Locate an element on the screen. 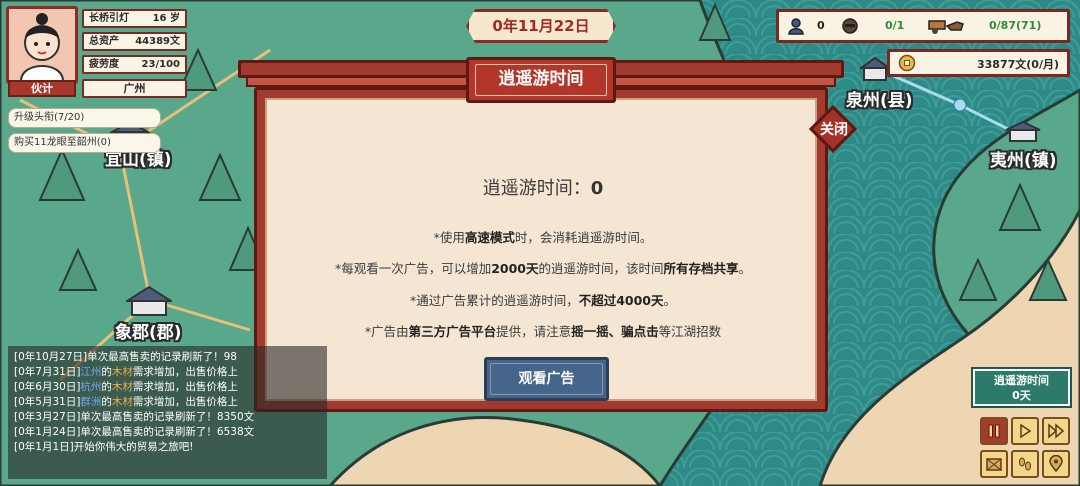  rule-ad-cap: *通过广告累计的逍遥游时间，不超过4000天。 is located at coordinates (543, 299).